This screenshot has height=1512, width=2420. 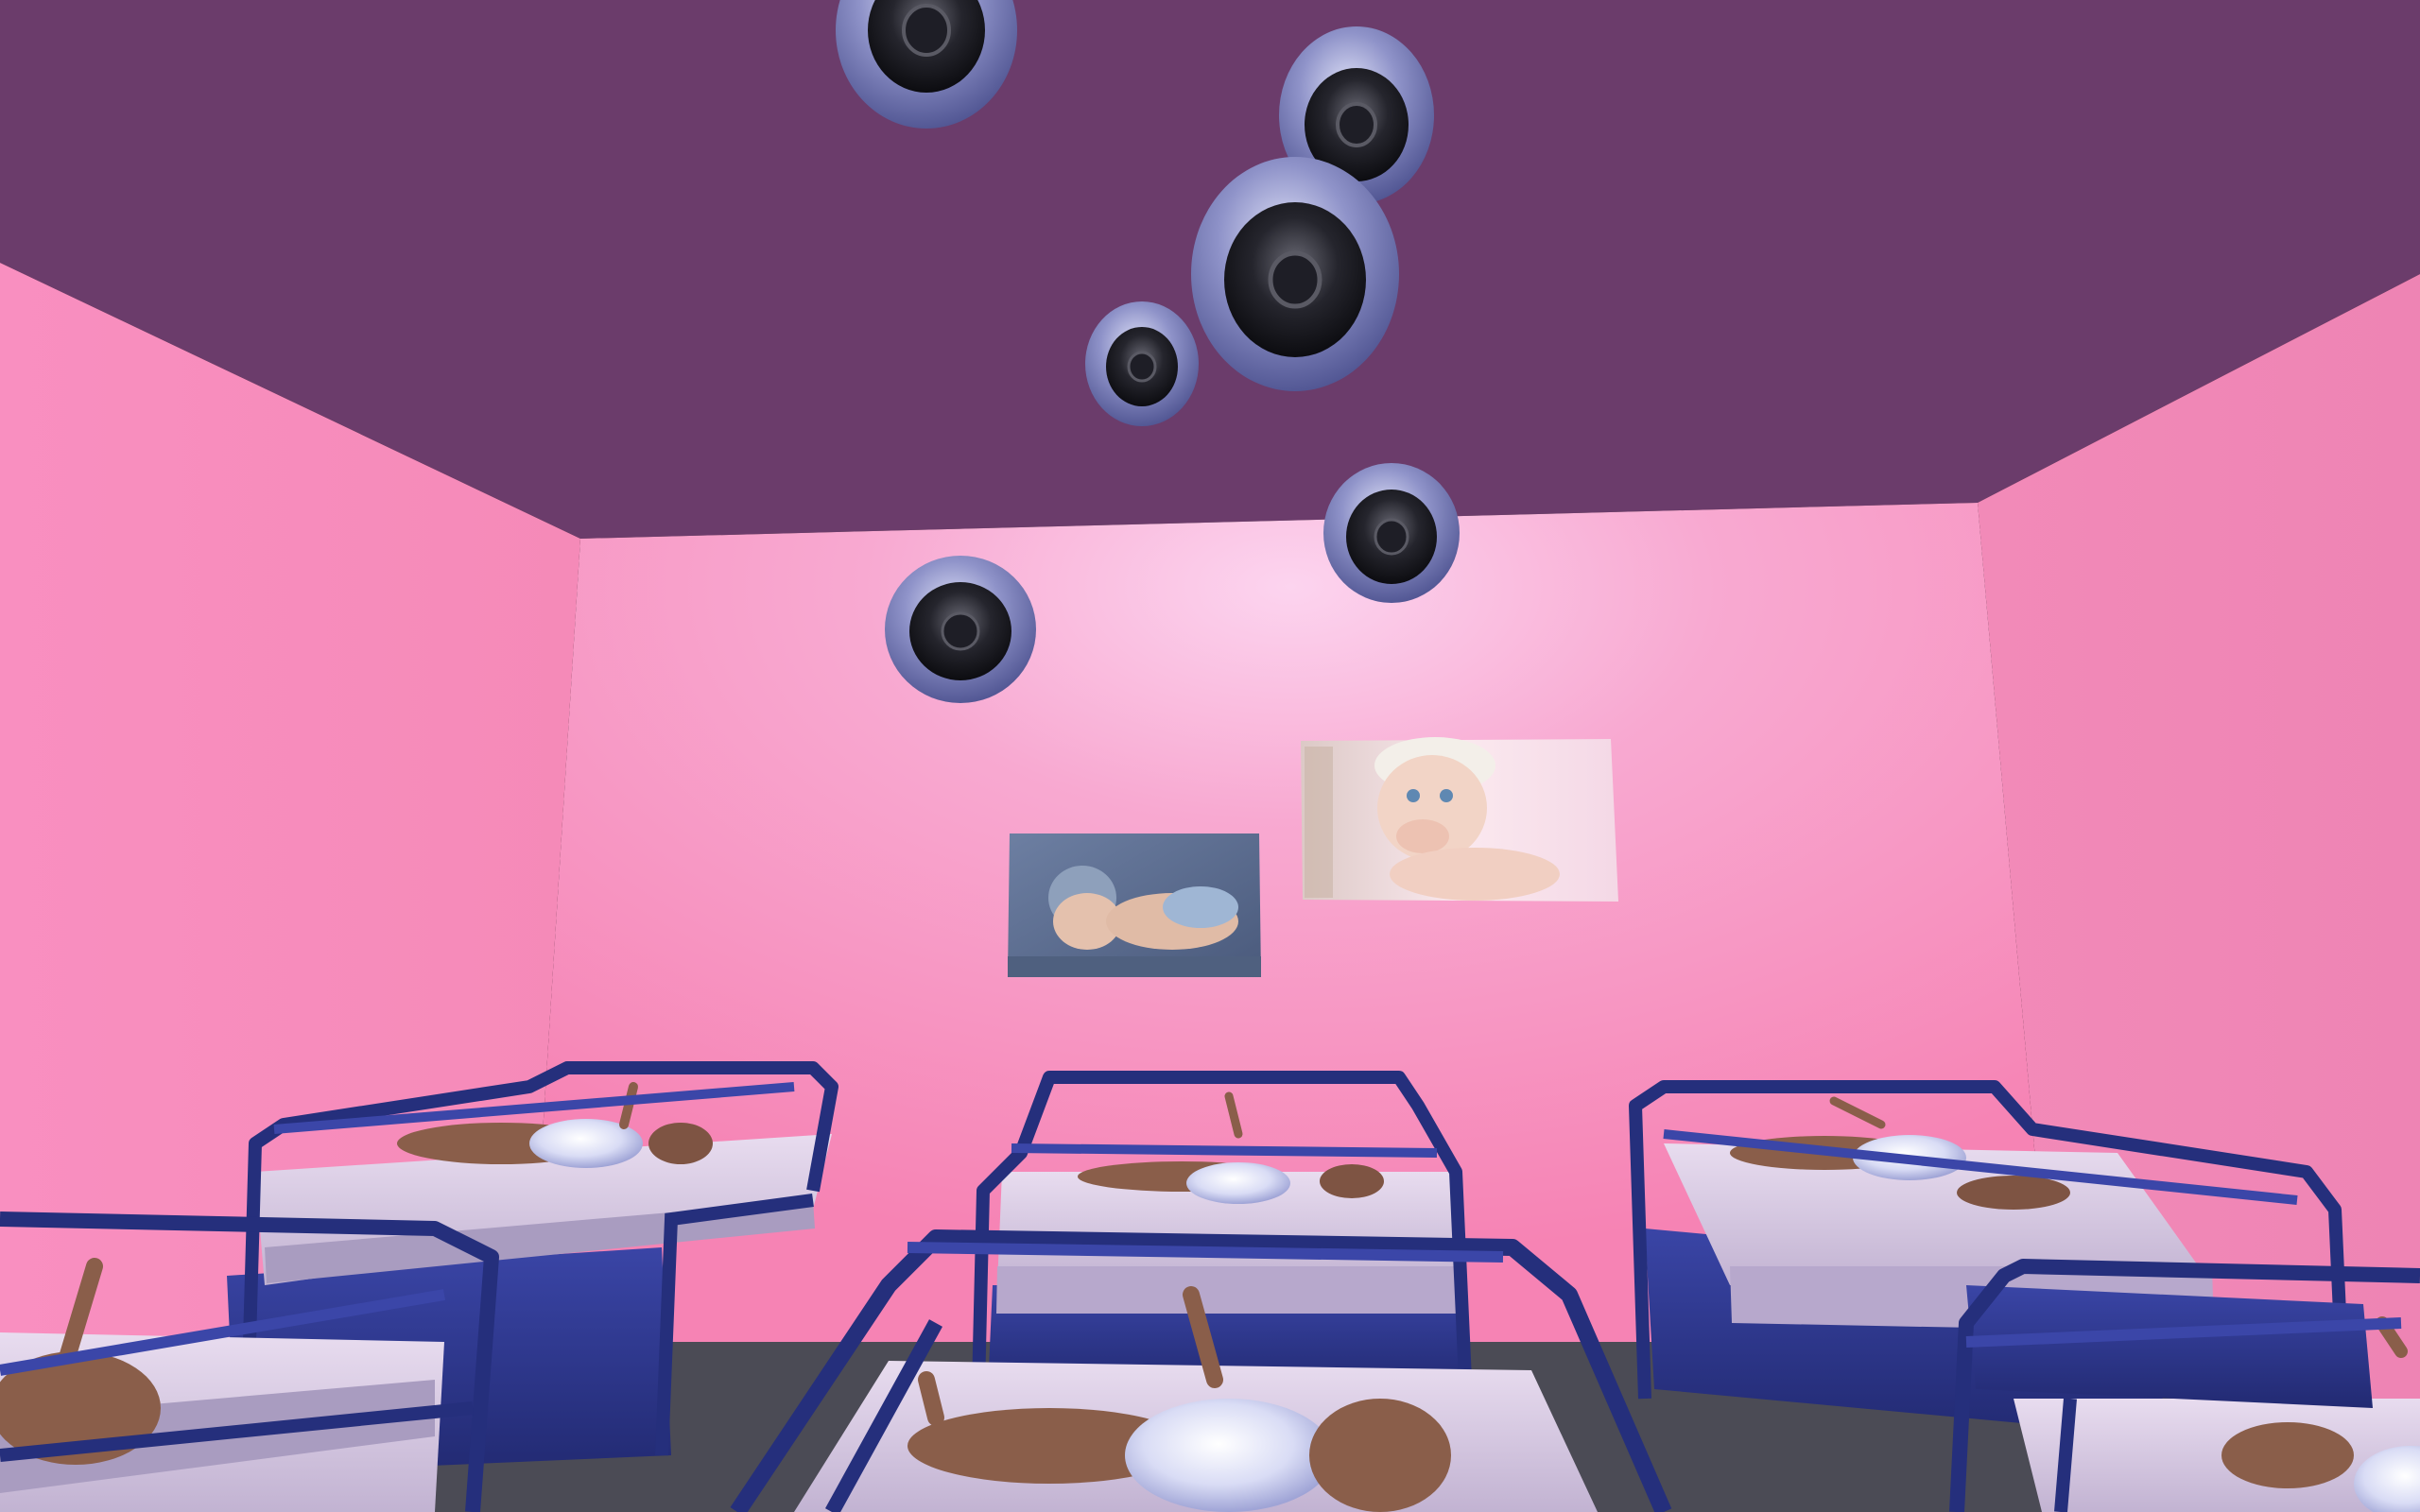 What do you see at coordinates (1134, 905) in the screenshot?
I see `sleeping-baby-picture` at bounding box center [1134, 905].